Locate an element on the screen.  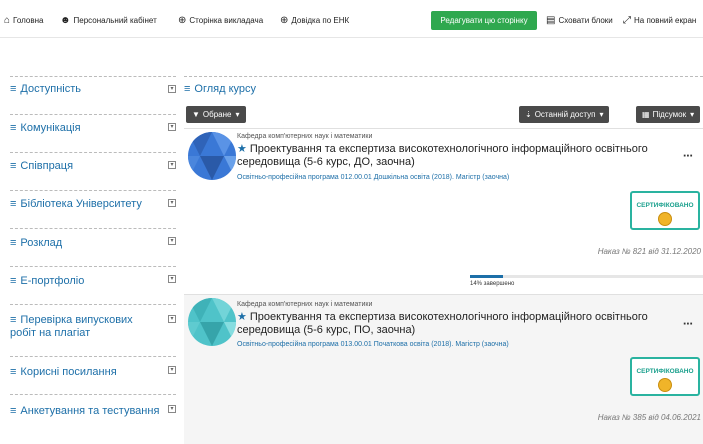
sidebar-item-plagiarism: ≡ Перевірка випускових робіт на плагіат ▾ is located at coordinates (93, 330).